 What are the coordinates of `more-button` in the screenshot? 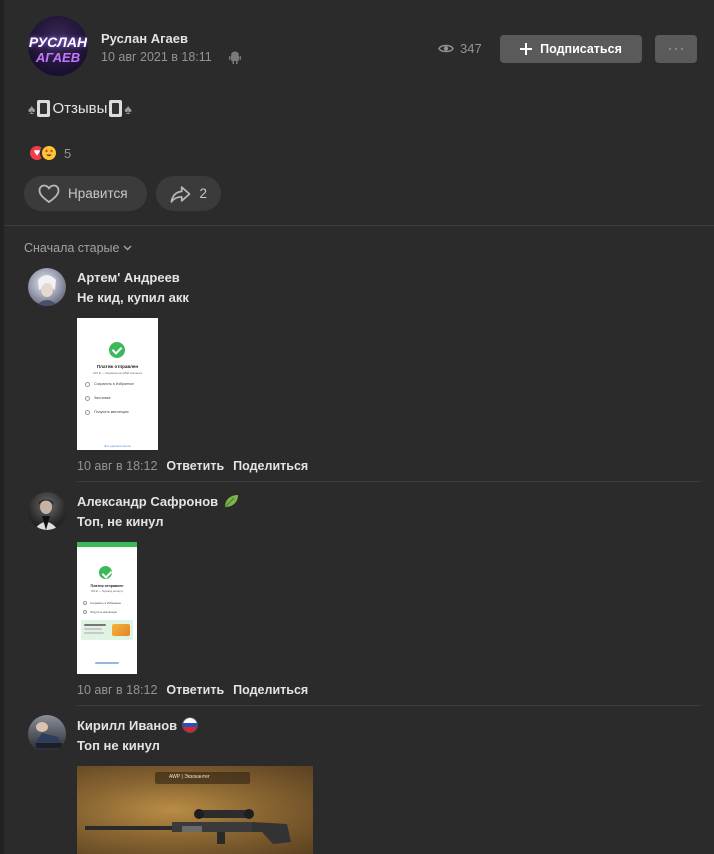 It's located at (676, 49).